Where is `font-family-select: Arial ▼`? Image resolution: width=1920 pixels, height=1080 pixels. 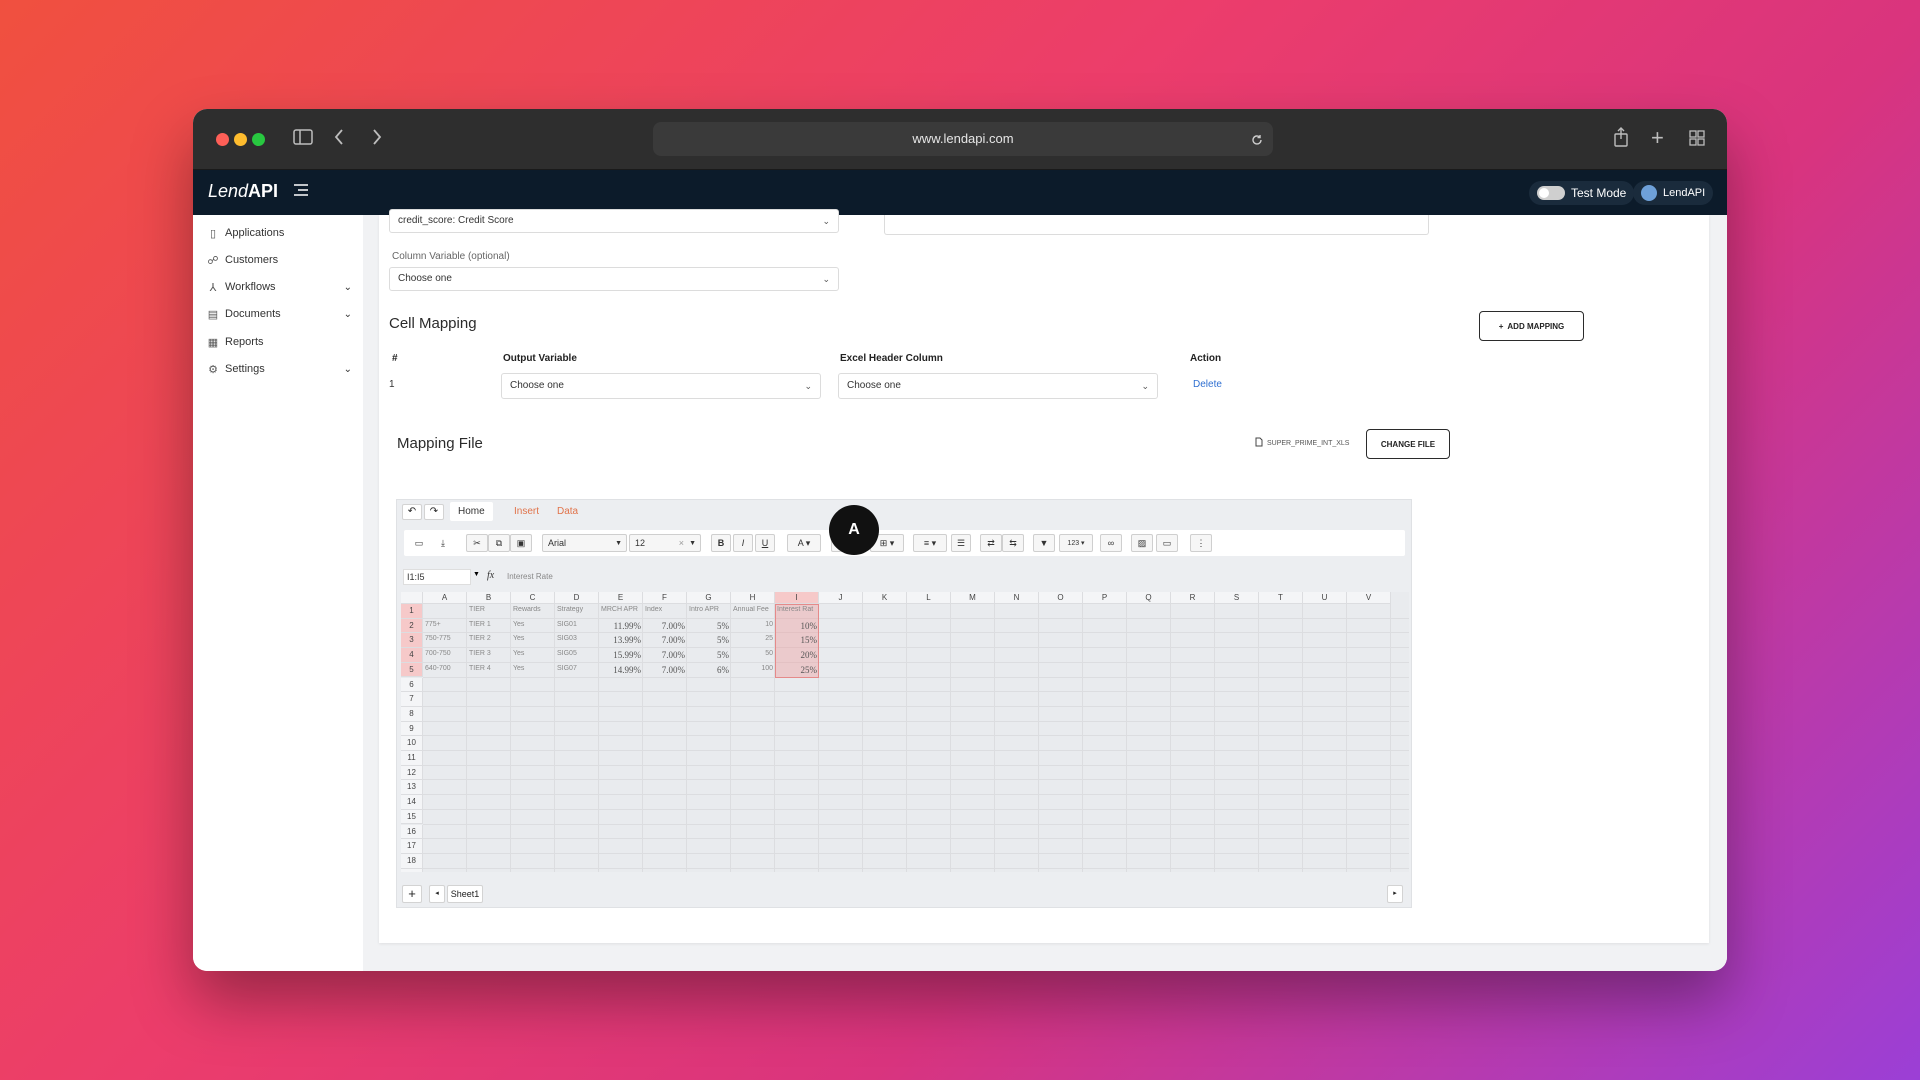 font-family-select: Arial ▼ is located at coordinates (584, 543).